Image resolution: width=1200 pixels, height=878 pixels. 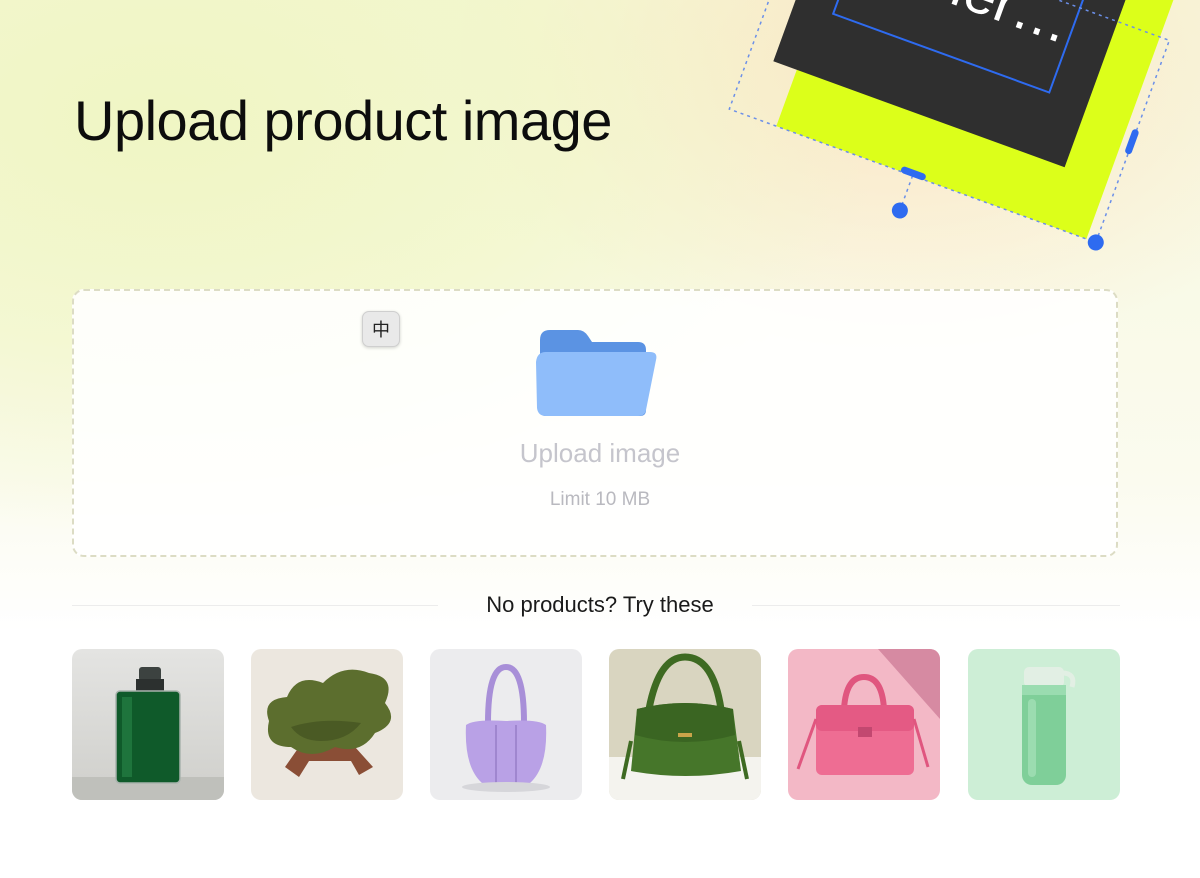 What do you see at coordinates (596, 373) in the screenshot?
I see `folder-icon` at bounding box center [596, 373].